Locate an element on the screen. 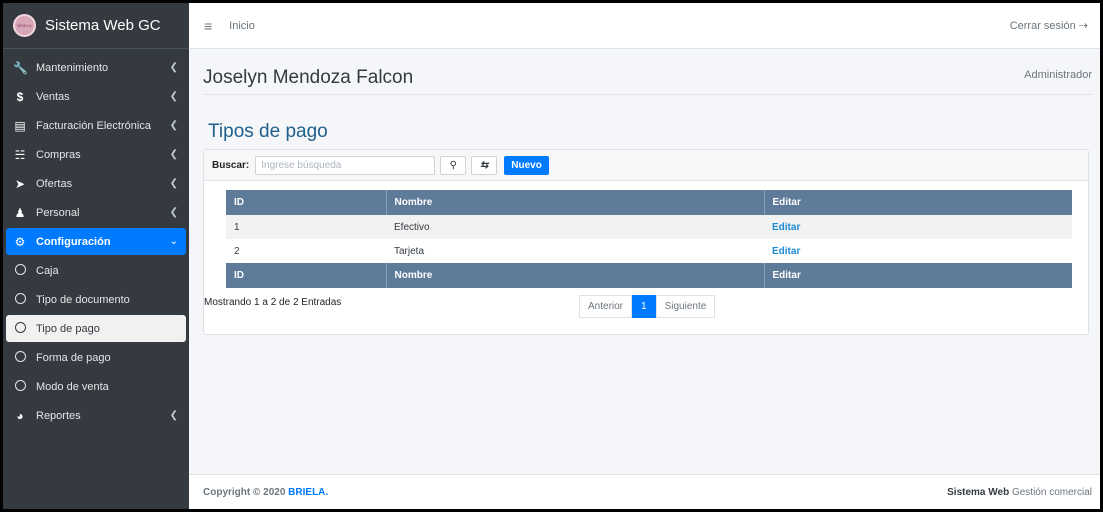 The image size is (1103, 512). logout-label: Cerrar sesión is located at coordinates (1042, 26).